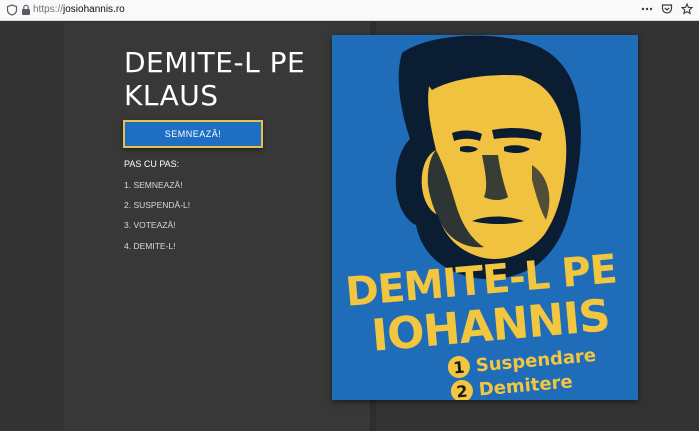 The image size is (699, 431). I want to click on toolbar-actions, so click(667, 9).